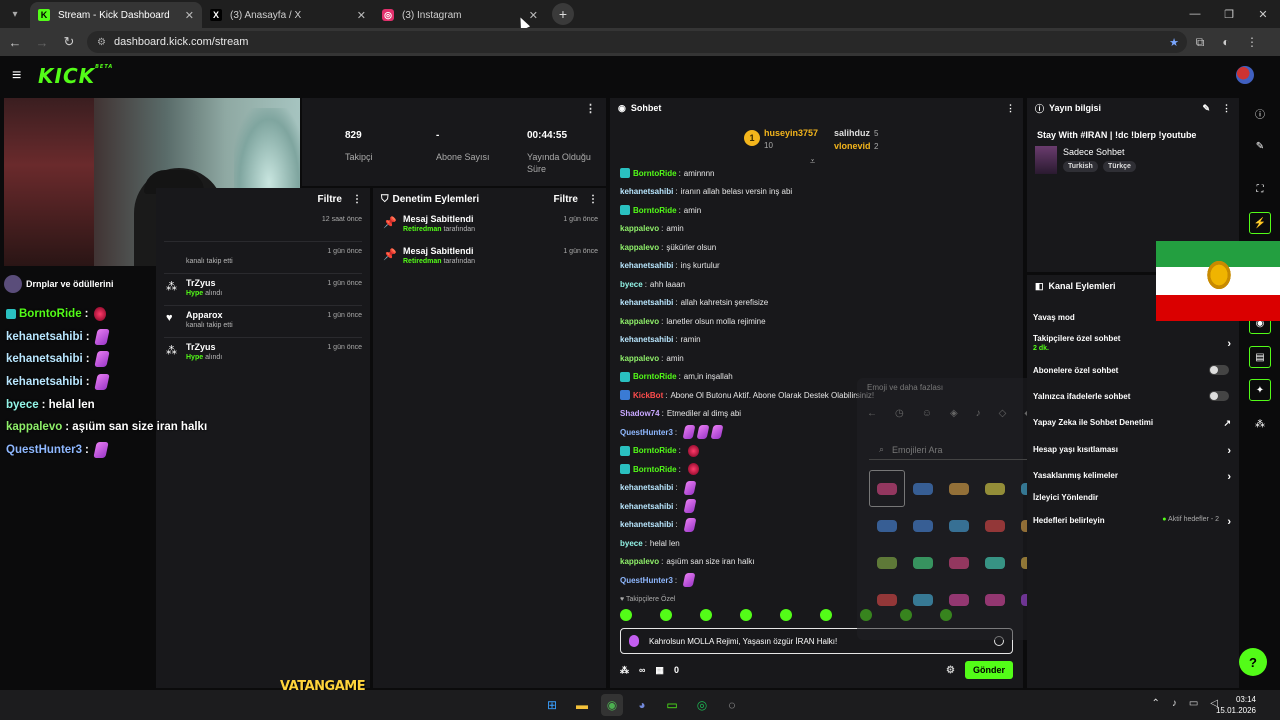  Describe the element at coordinates (1260, 424) in the screenshot. I see `users-icon: ⁂` at that location.